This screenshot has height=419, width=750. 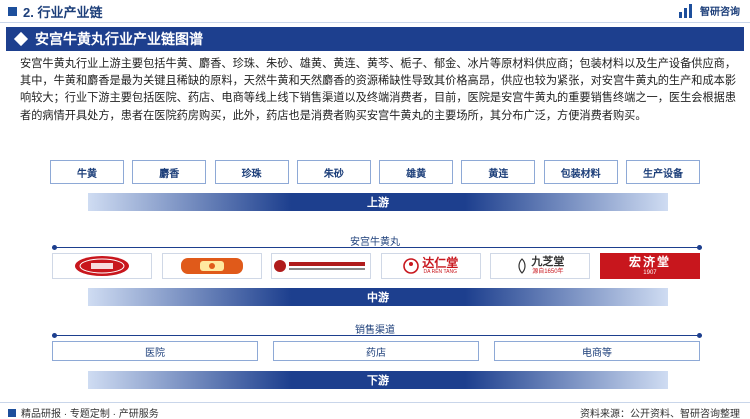 I want to click on brand-name: 智研咨询, so click(x=720, y=12).